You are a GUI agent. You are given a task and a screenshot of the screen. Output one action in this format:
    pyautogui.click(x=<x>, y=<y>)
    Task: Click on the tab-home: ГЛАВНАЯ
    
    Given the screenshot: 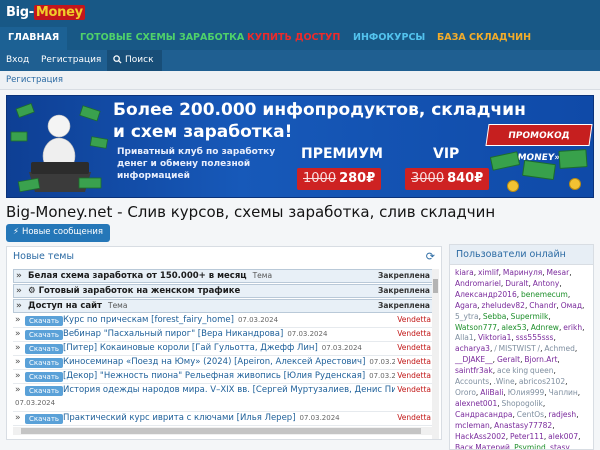 What is the action you would take?
    pyautogui.click(x=34, y=38)
    